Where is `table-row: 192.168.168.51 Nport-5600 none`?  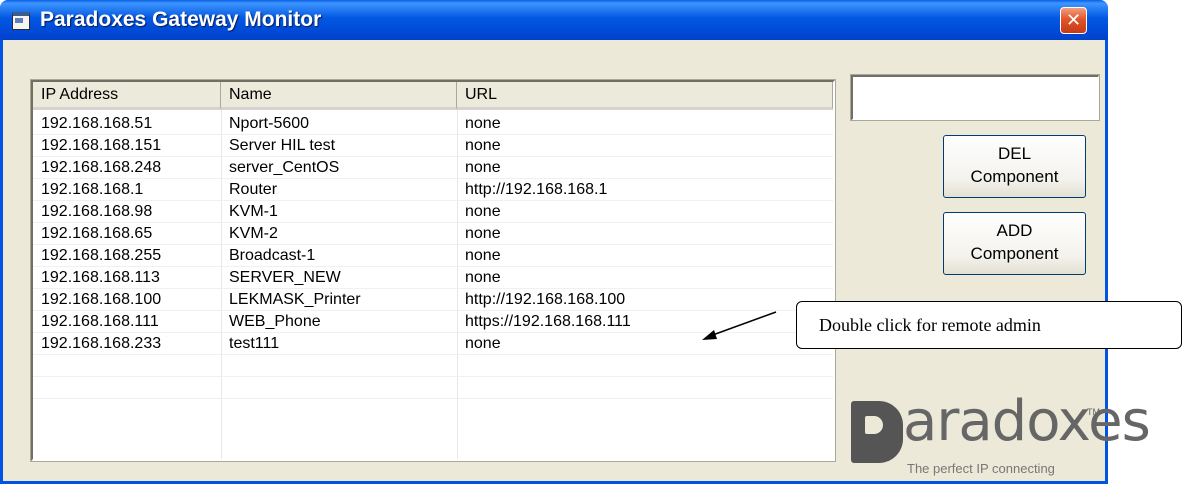 table-row: 192.168.168.51 Nport-5600 none is located at coordinates (433, 124).